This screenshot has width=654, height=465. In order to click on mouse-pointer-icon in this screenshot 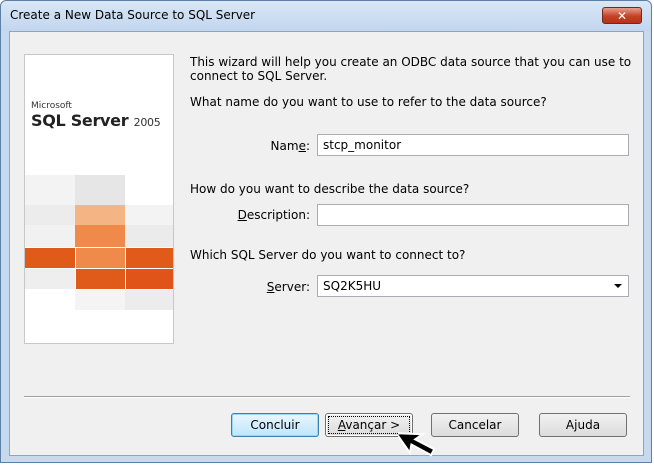, I will do `click(417, 444)`.